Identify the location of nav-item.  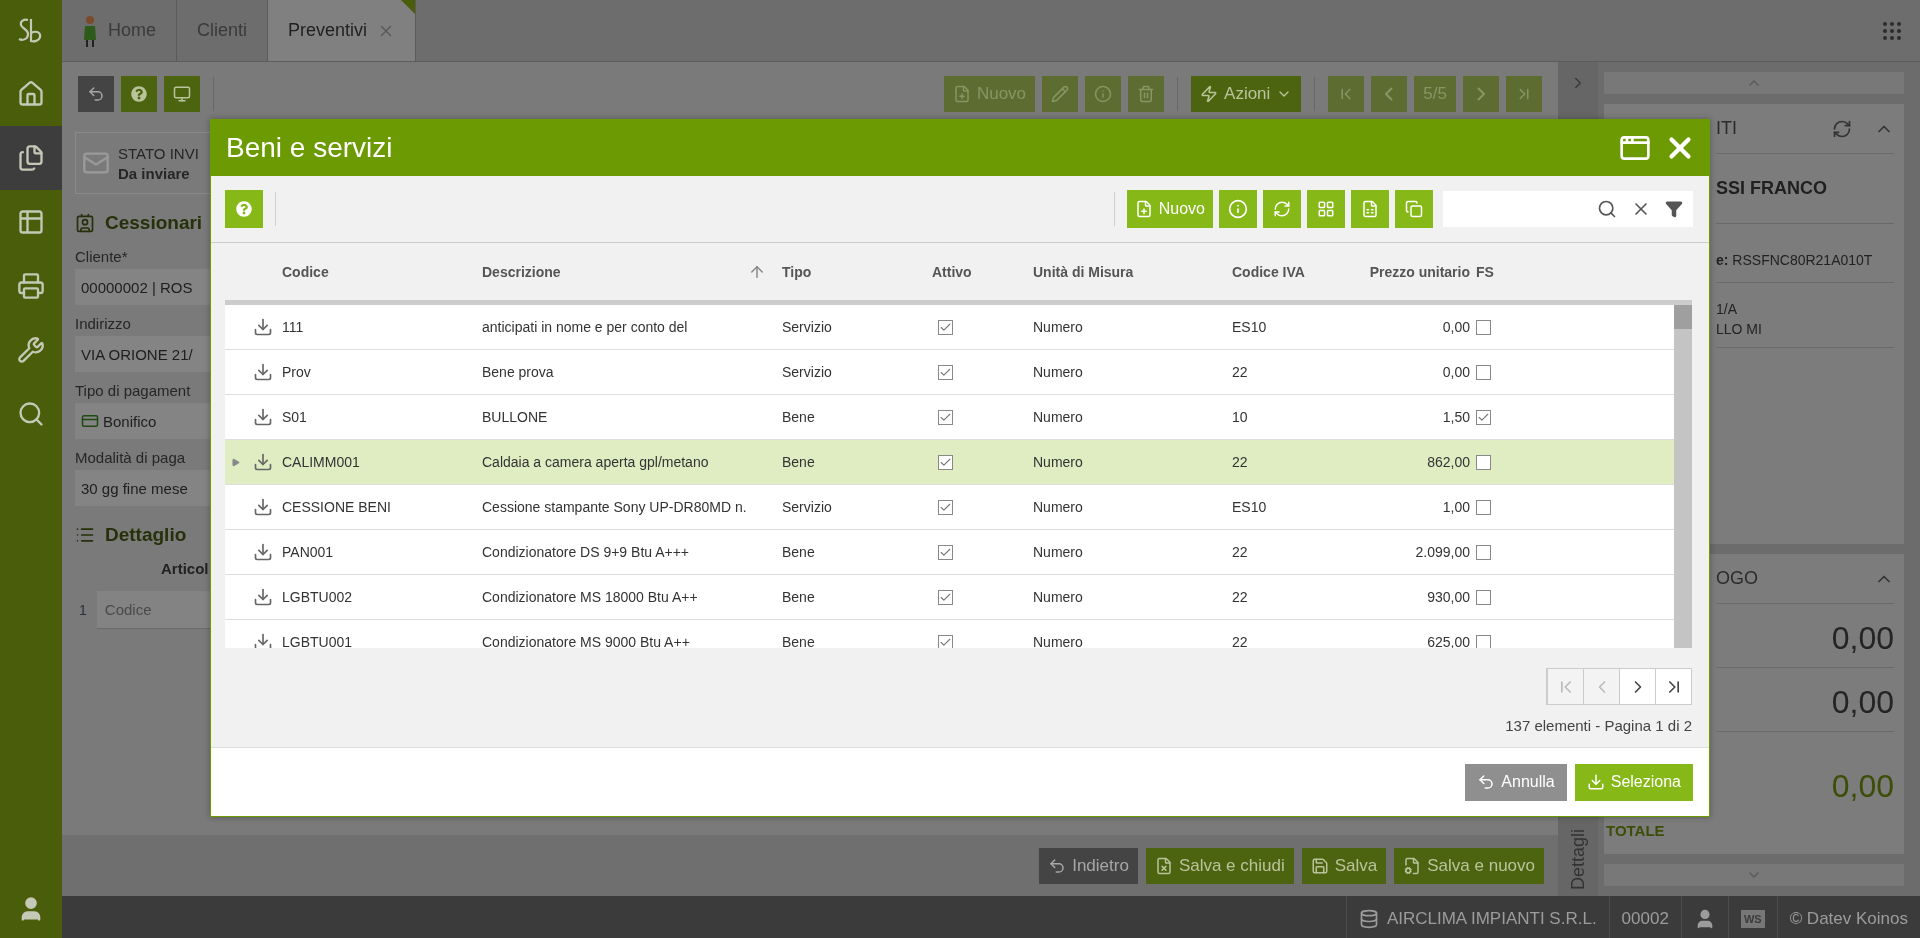
(31, 158).